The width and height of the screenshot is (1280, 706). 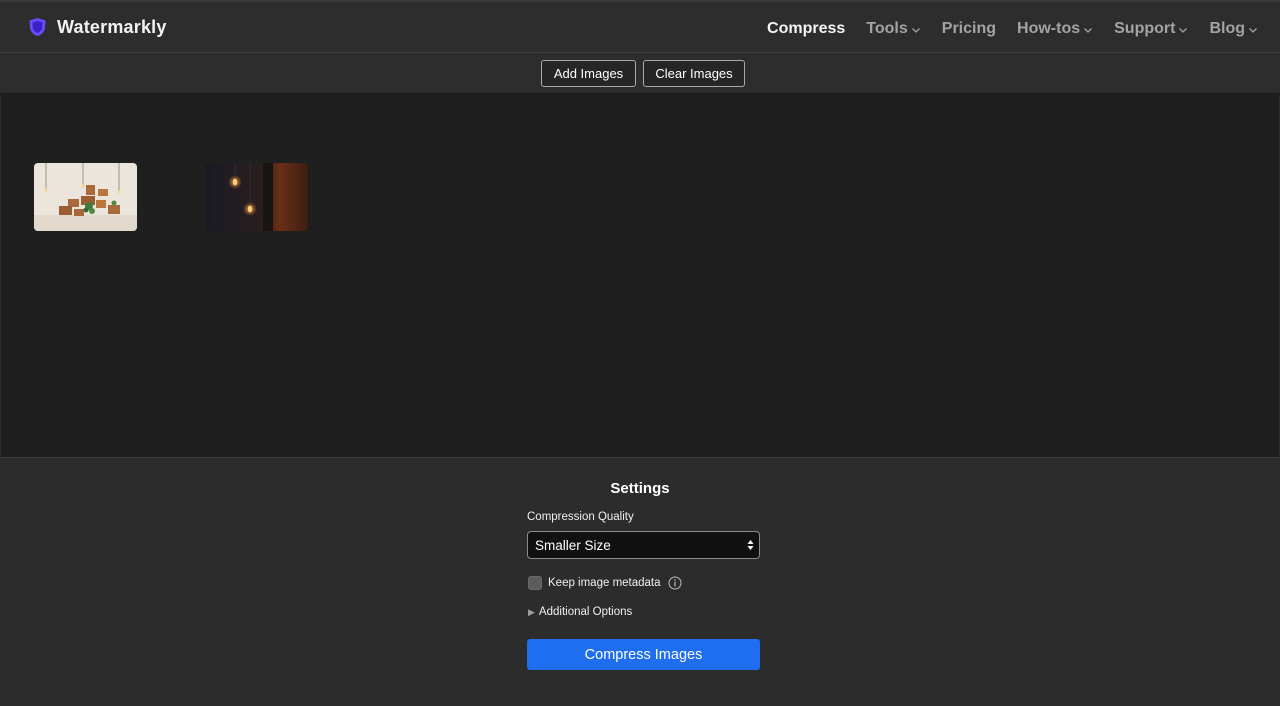 I want to click on keep-metadata-label: Keep image metadata, so click(x=604, y=583).